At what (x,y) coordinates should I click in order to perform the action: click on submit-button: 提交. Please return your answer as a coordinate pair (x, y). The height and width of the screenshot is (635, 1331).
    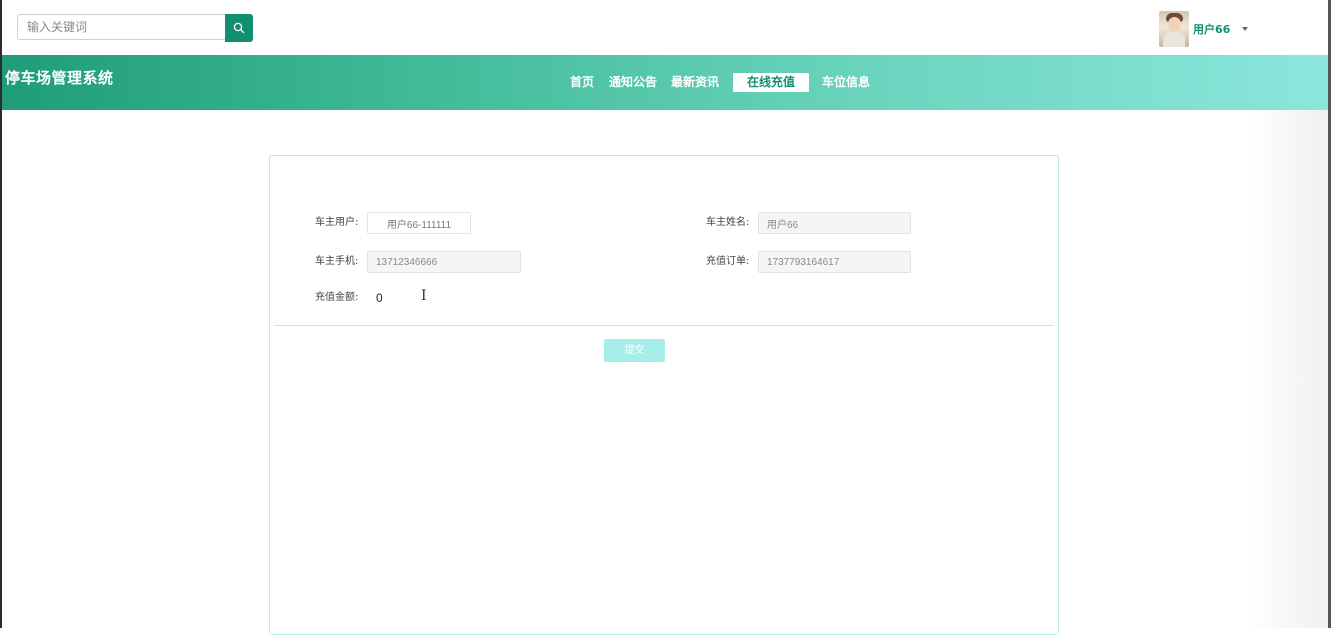
    Looking at the image, I should click on (634, 350).